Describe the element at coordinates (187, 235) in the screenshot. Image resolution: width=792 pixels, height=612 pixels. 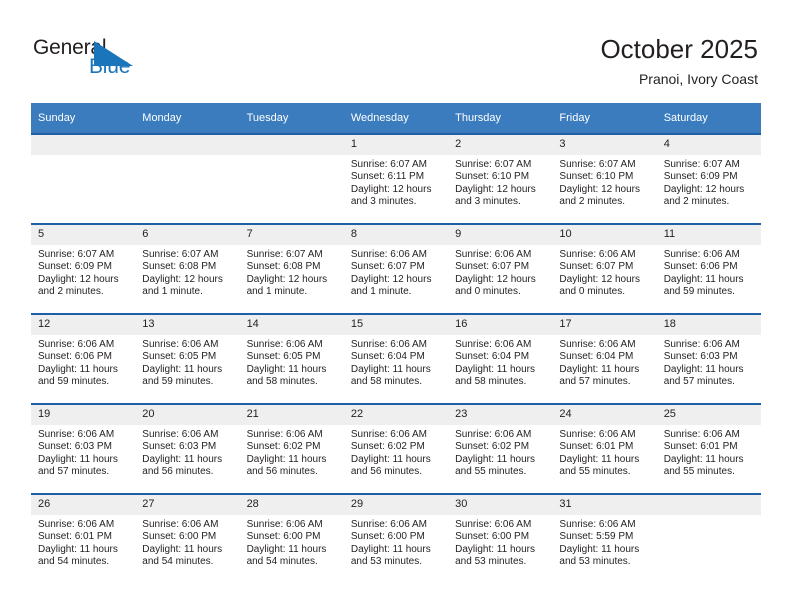
I see `day-number: 6` at that location.